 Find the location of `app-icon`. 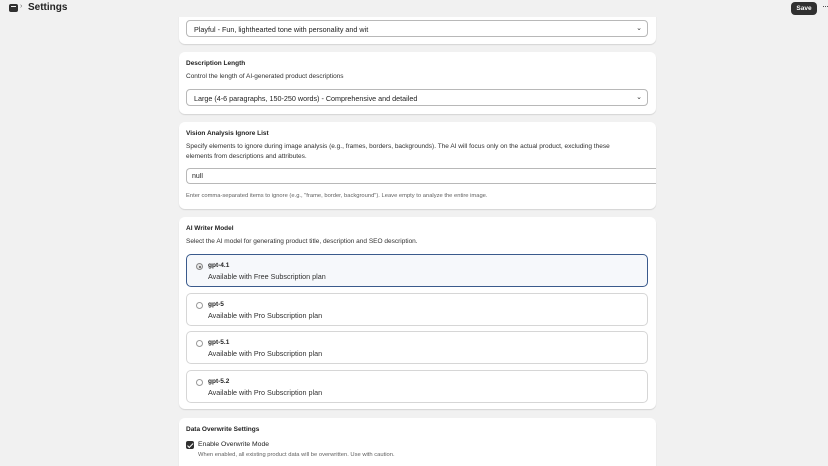

app-icon is located at coordinates (13, 8).